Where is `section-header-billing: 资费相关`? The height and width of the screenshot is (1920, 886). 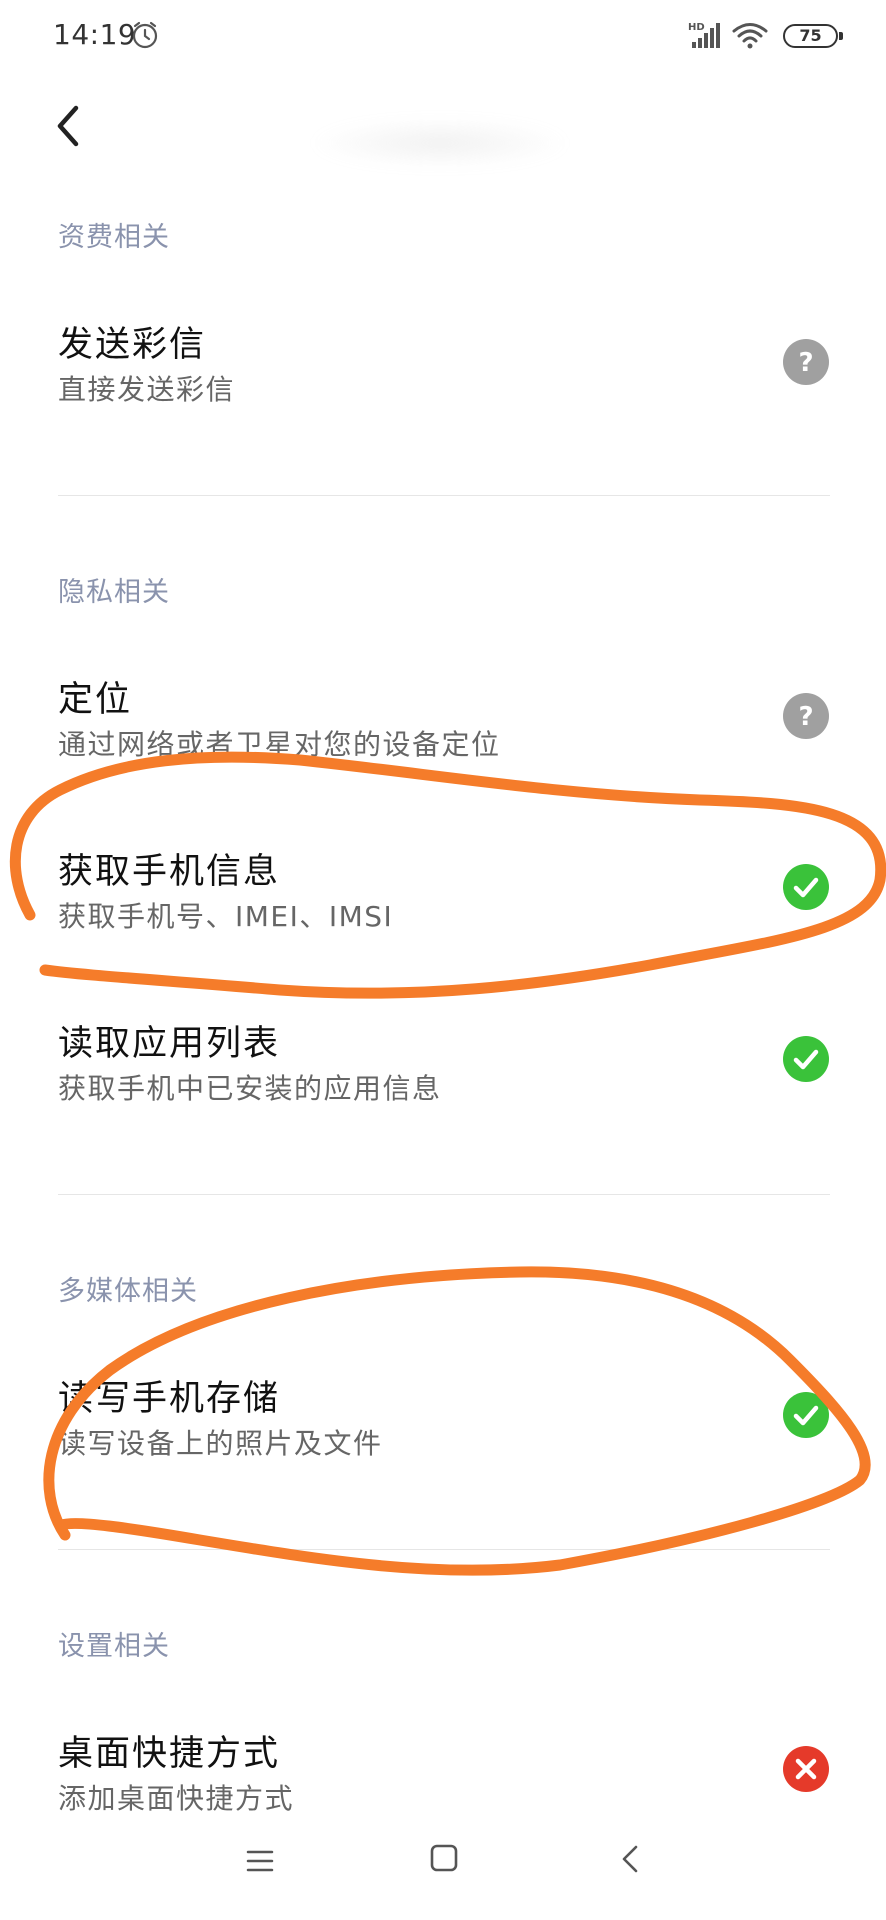 section-header-billing: 资费相关 is located at coordinates (114, 237).